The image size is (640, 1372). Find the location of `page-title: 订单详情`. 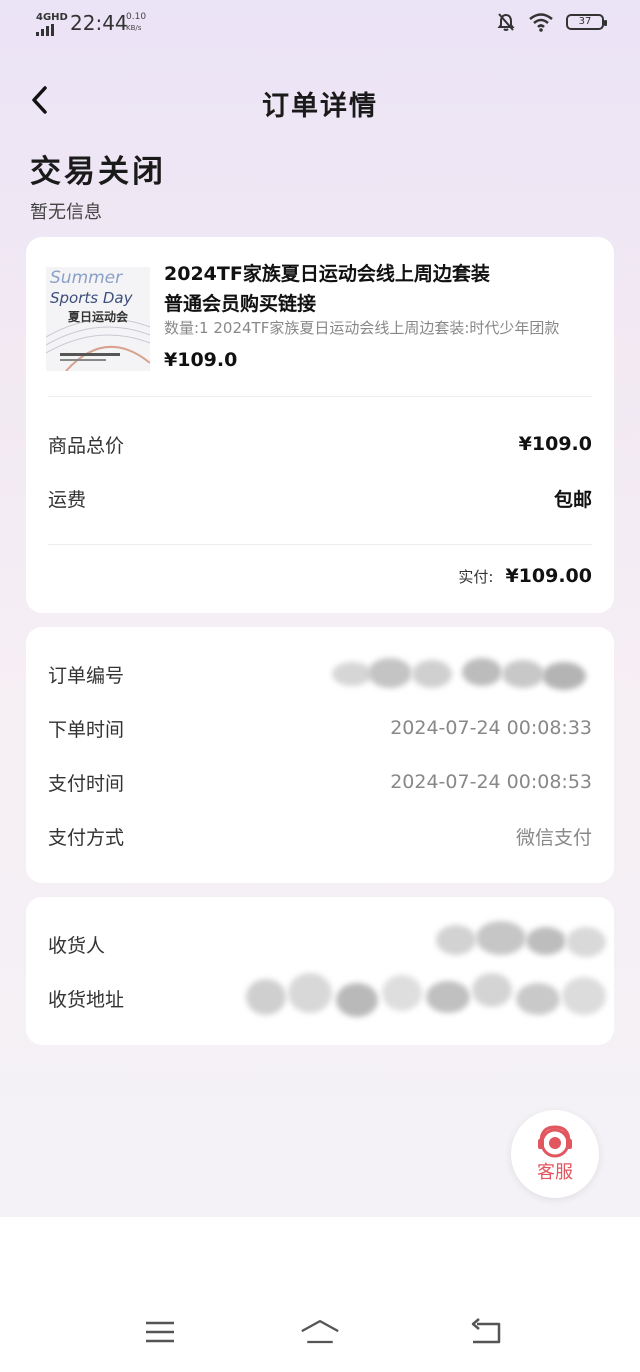

page-title: 订单详情 is located at coordinates (320, 106).